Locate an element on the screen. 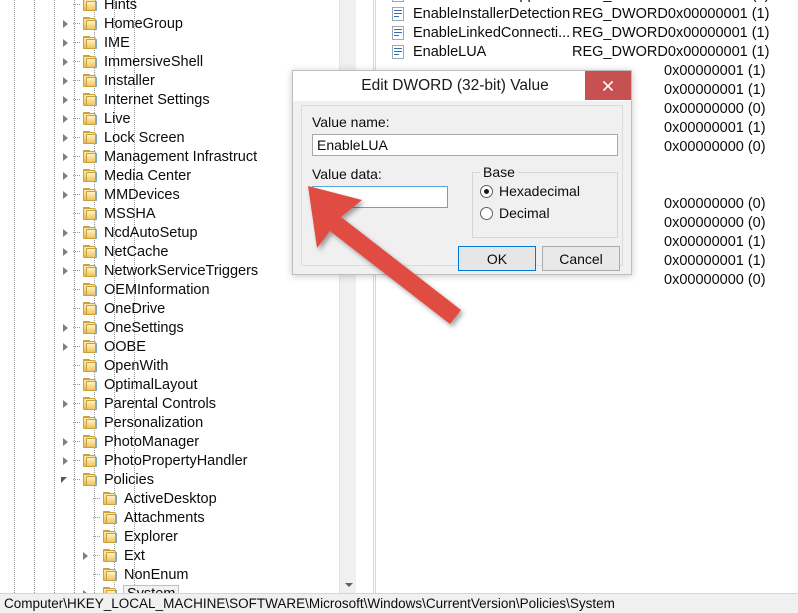  tree-item-label: Live is located at coordinates (117, 118).